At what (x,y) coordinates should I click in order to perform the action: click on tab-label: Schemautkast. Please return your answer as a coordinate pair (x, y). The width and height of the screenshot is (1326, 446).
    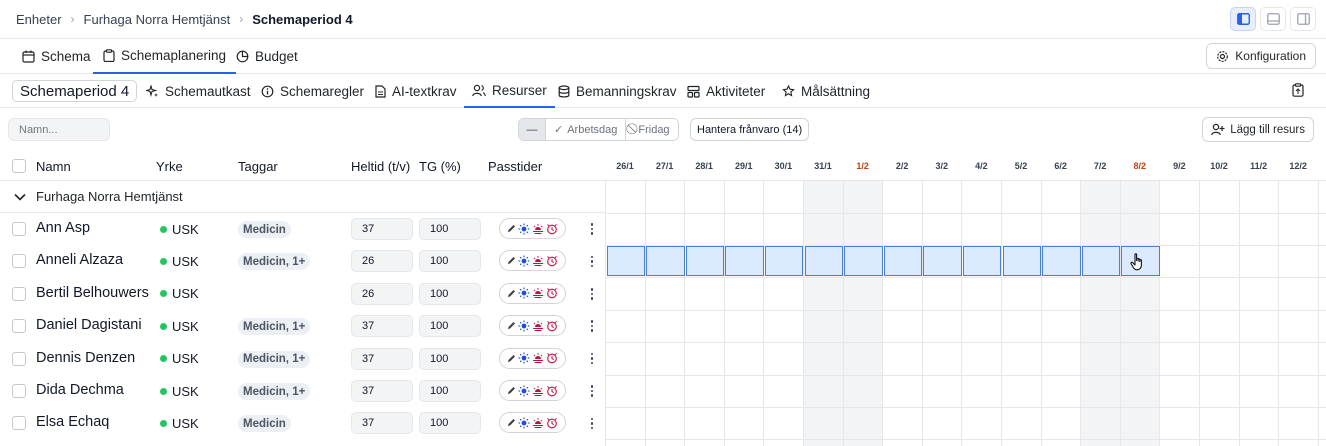
    Looking at the image, I should click on (208, 91).